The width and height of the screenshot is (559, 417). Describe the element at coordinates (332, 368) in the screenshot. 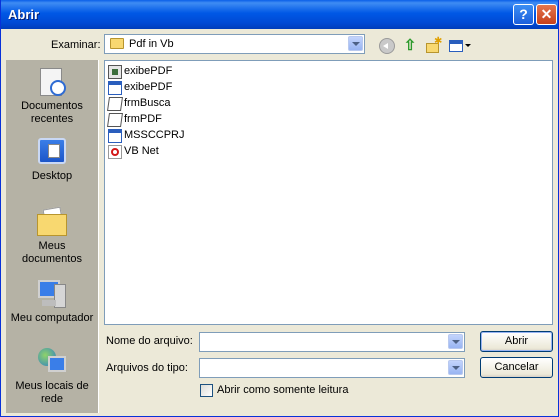

I see `file-type-dropdown` at that location.